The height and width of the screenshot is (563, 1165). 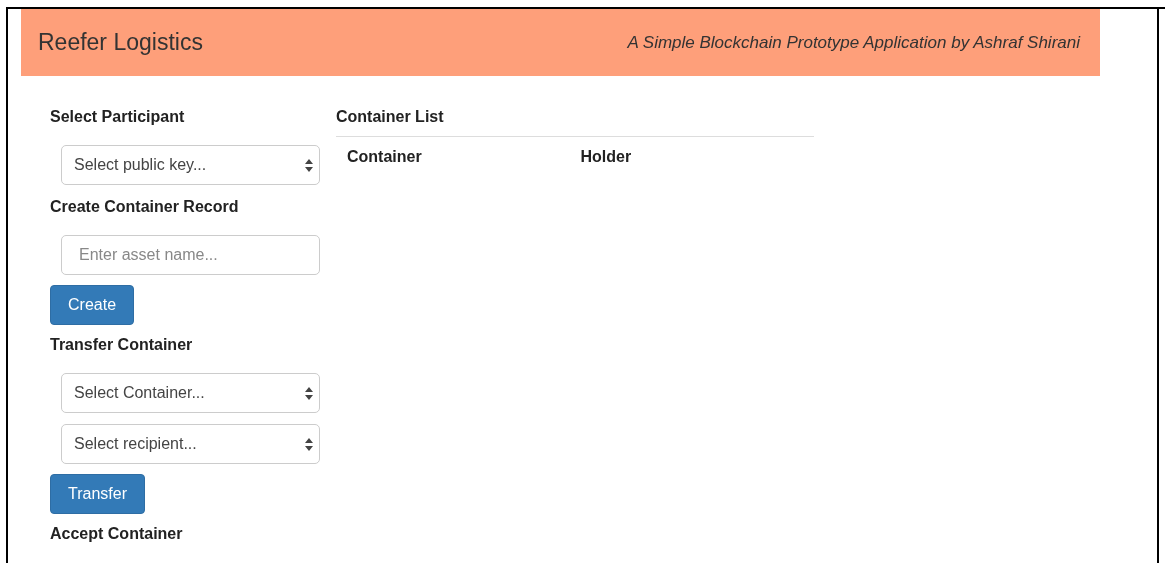 I want to click on section-heading: Accept Container, so click(x=116, y=534).